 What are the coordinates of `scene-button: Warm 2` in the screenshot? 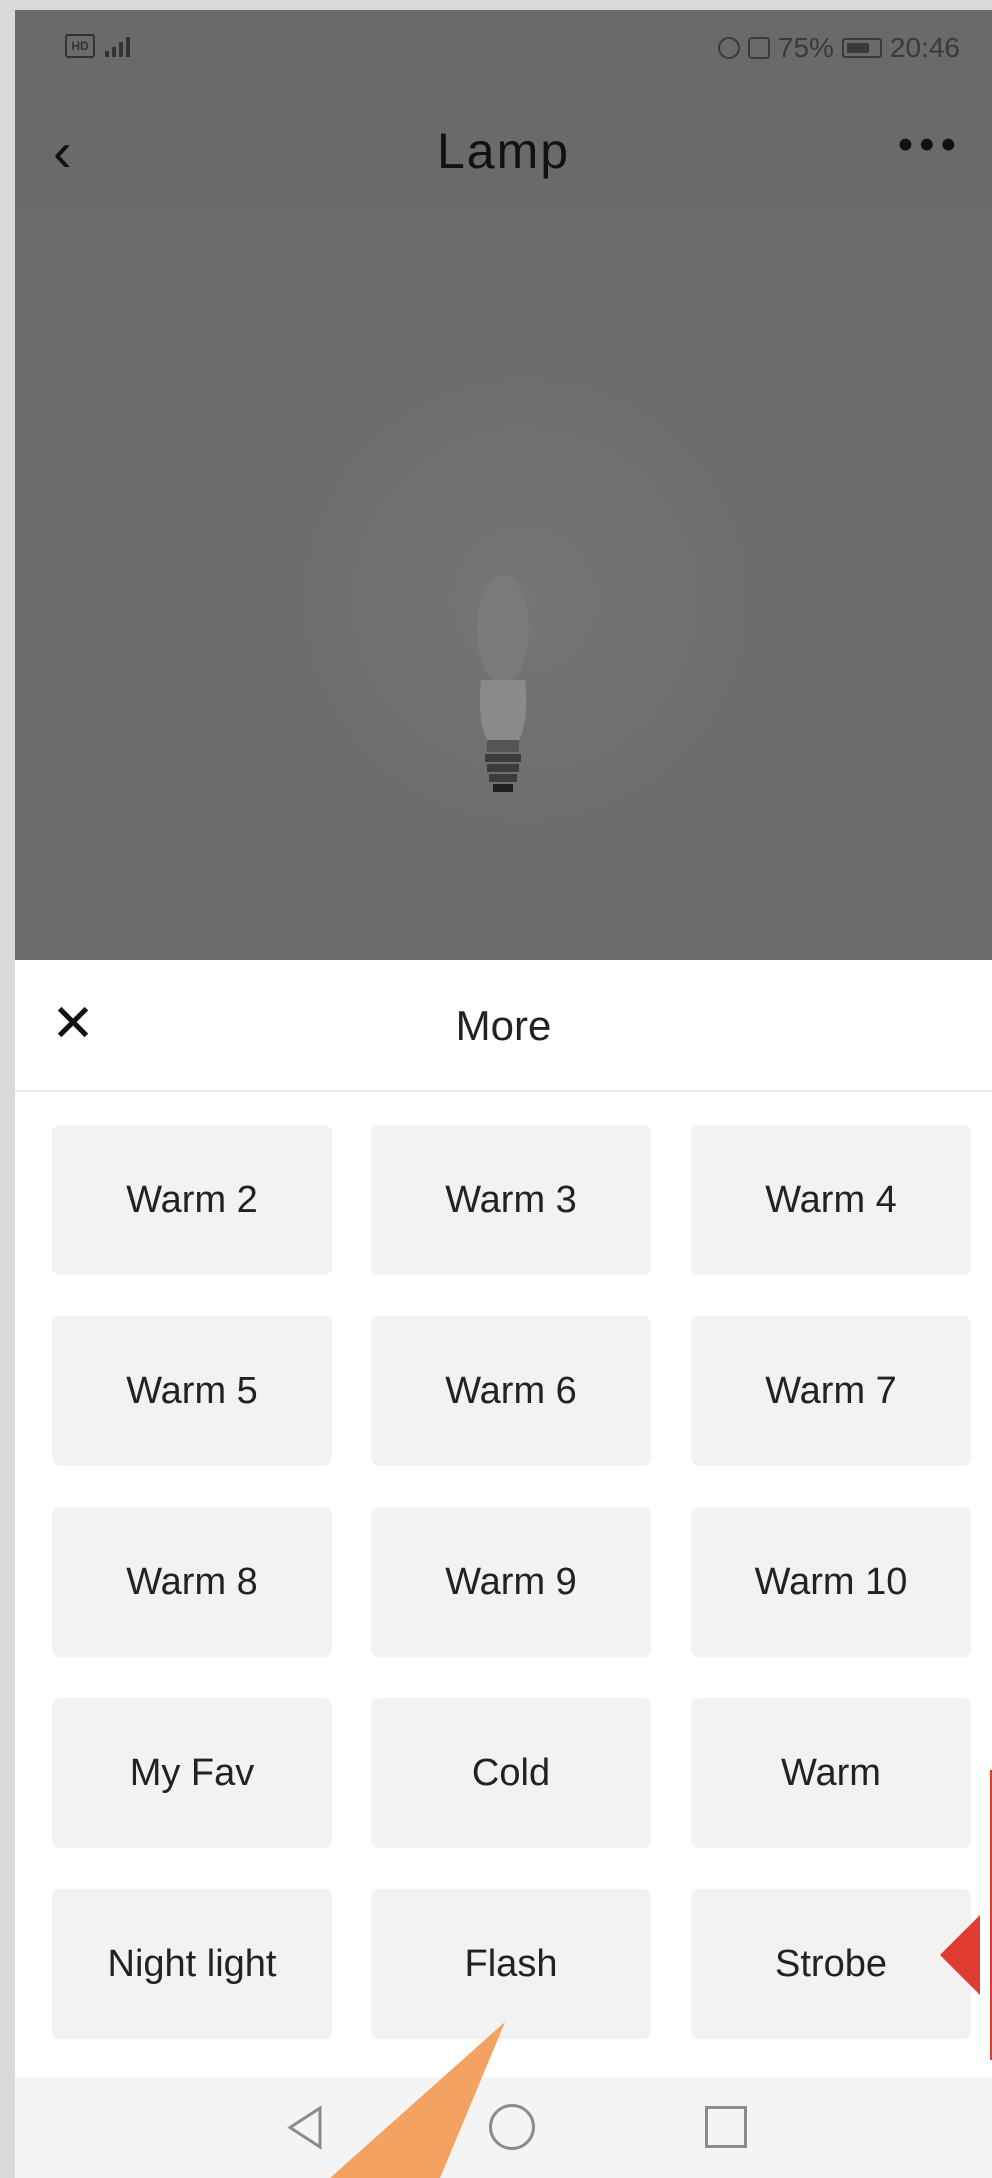 It's located at (192, 1200).